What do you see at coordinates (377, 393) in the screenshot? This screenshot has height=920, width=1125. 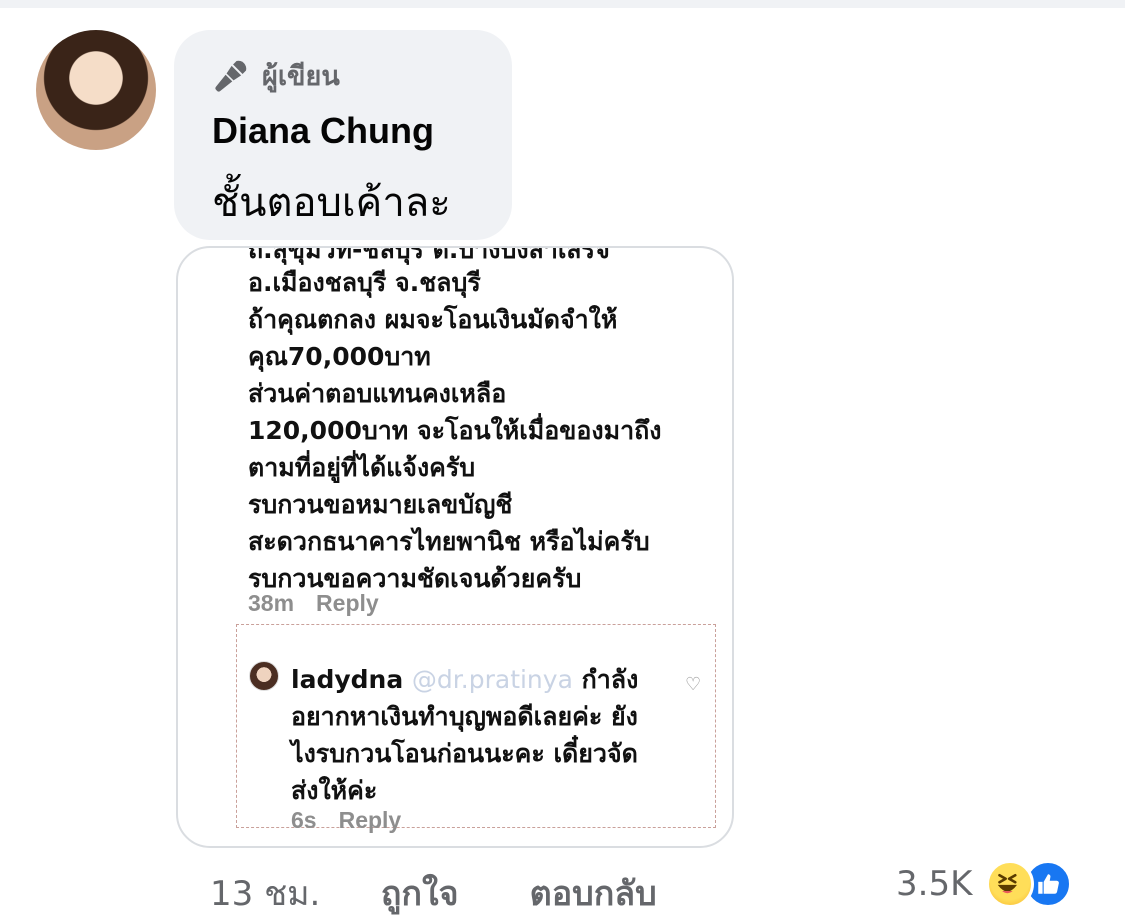 I see `message-line: ส่วนค่าตอบแทนคงเหลือ` at bounding box center [377, 393].